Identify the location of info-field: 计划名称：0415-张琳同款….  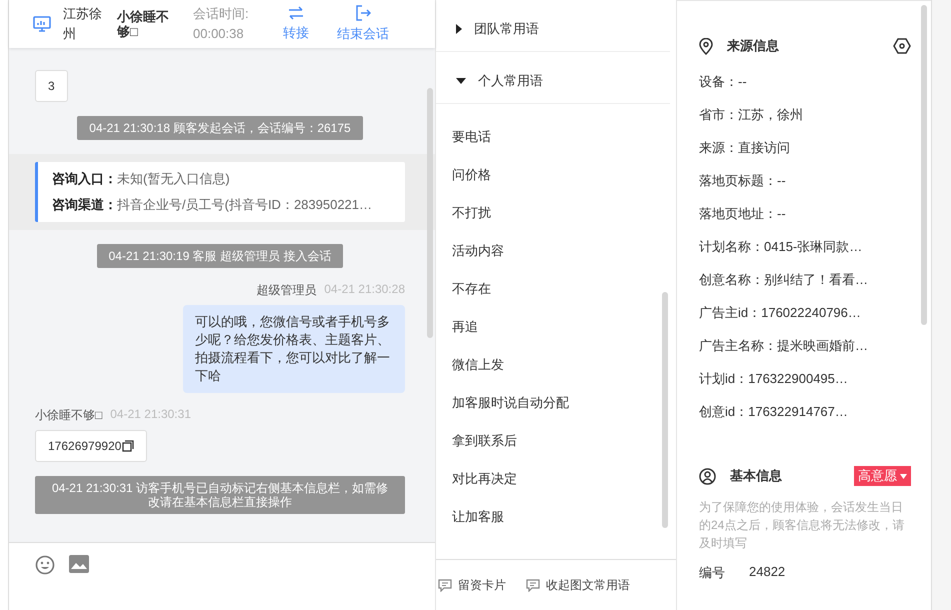
(780, 246).